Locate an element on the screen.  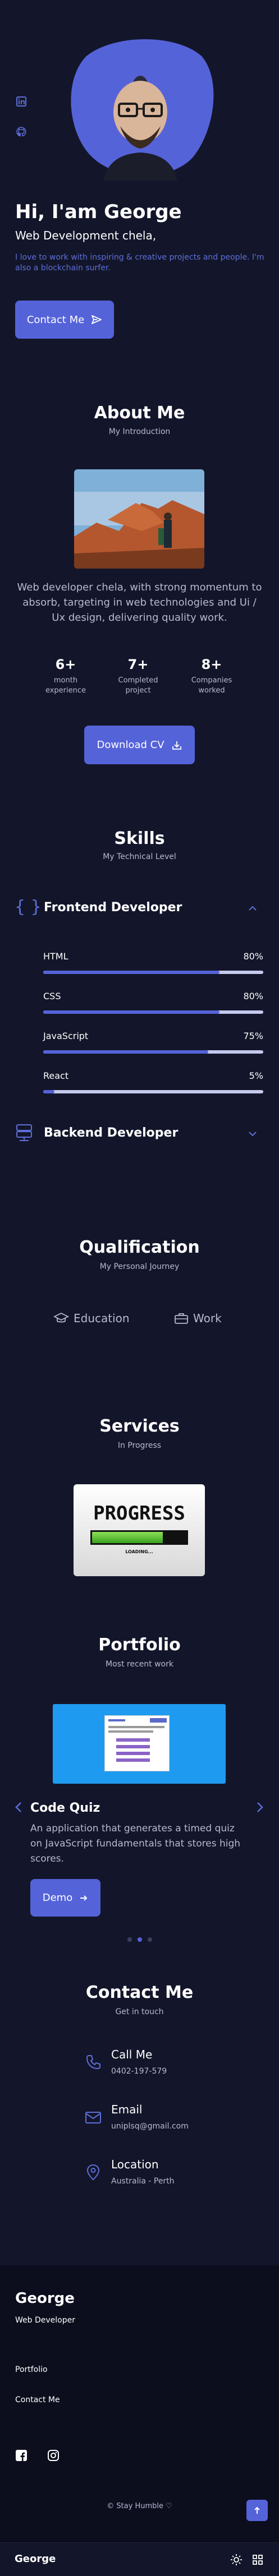
frontend-header: { } Frontend Developer is located at coordinates (141, 908).